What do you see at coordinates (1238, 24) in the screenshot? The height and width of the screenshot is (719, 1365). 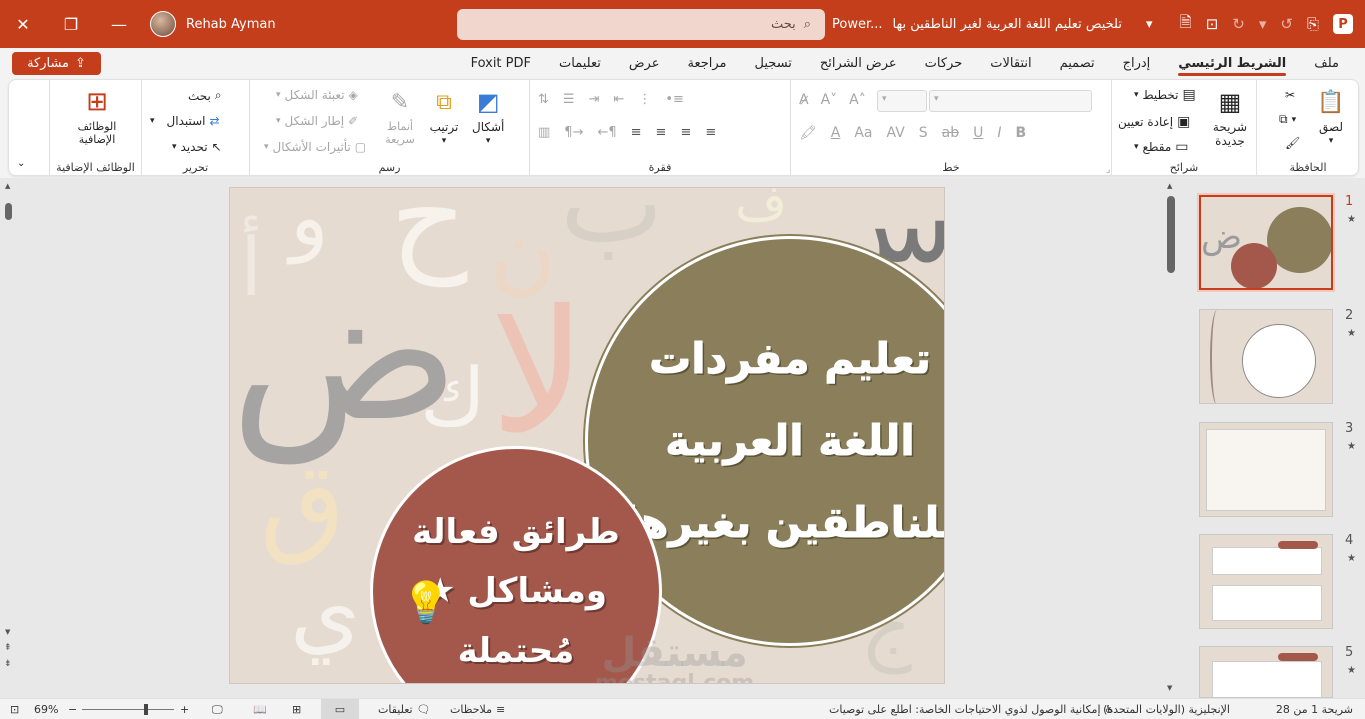 I see `redo-icon: ↻` at bounding box center [1238, 24].